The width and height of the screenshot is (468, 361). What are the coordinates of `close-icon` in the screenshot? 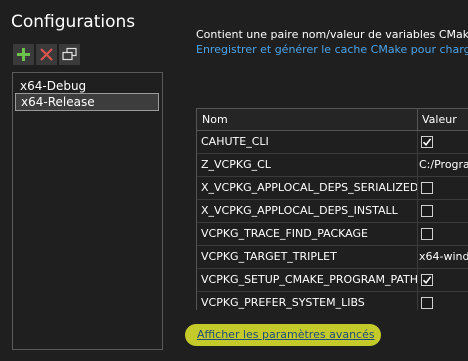 It's located at (46, 54).